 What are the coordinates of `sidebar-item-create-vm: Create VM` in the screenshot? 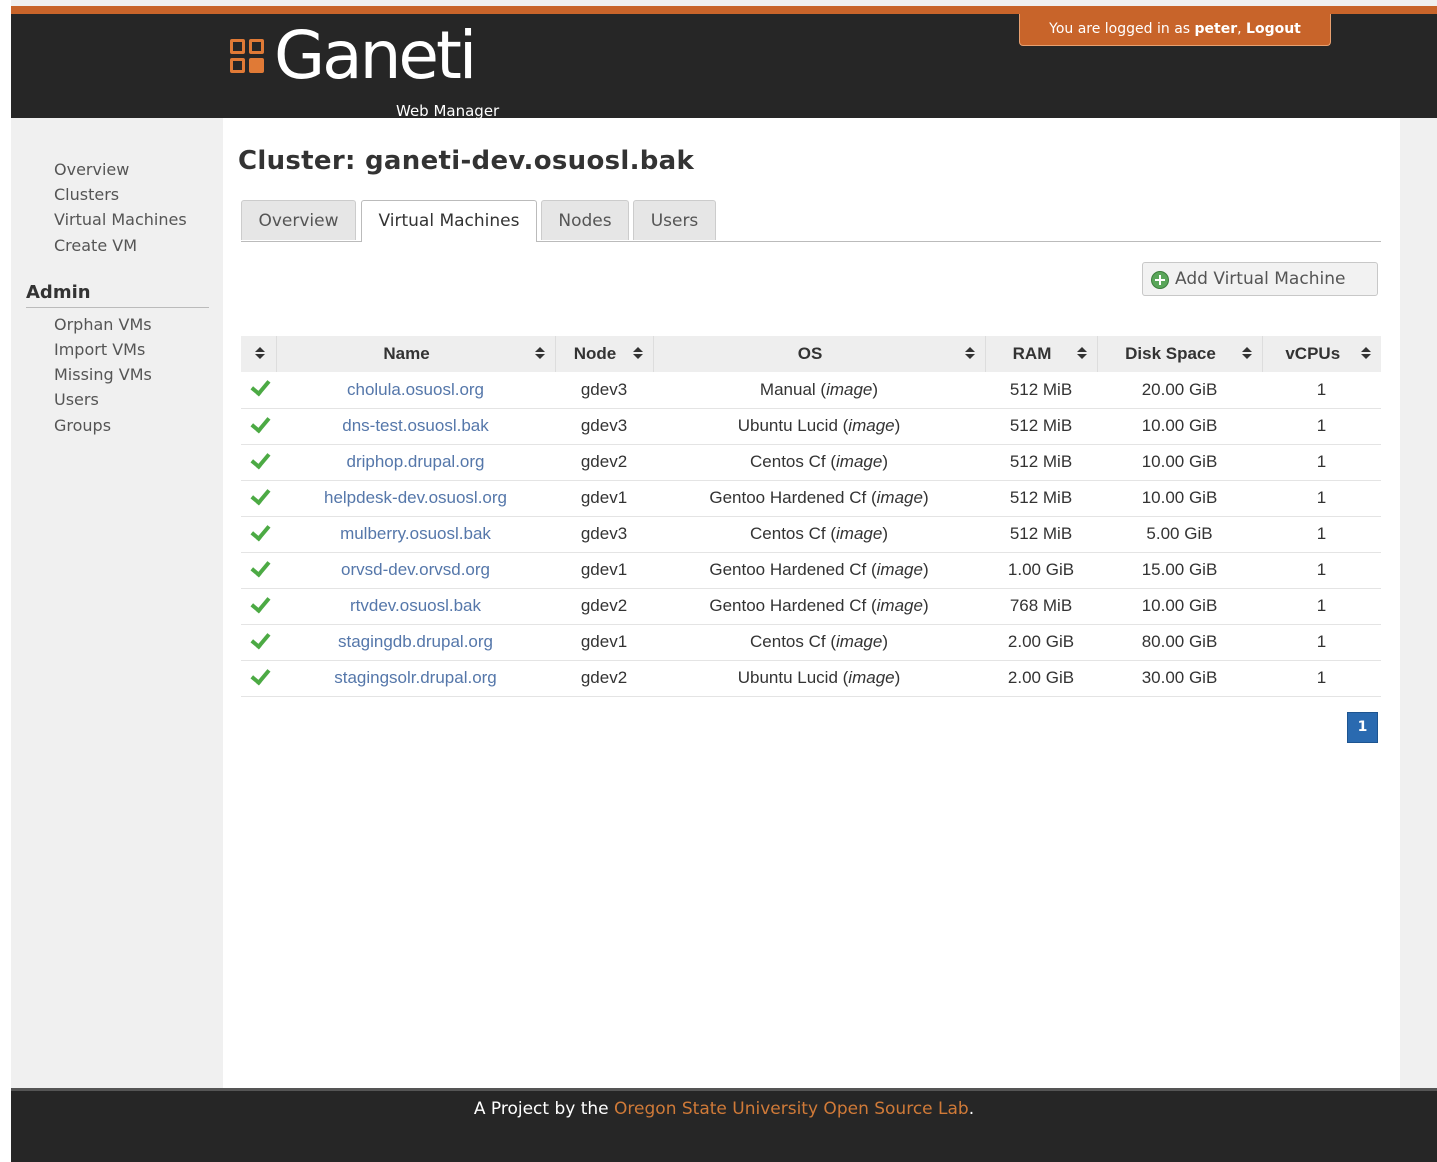 It's located at (95, 245).